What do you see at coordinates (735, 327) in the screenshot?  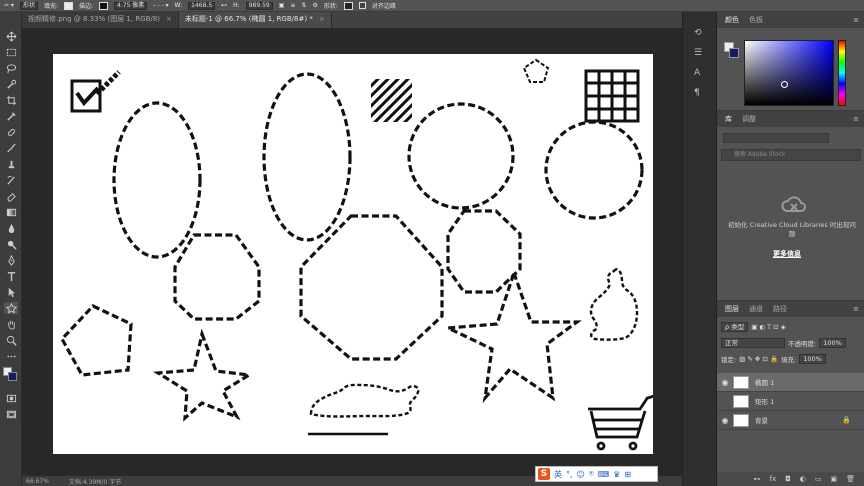 I see `kind-filter-select: ρ 类型` at bounding box center [735, 327].